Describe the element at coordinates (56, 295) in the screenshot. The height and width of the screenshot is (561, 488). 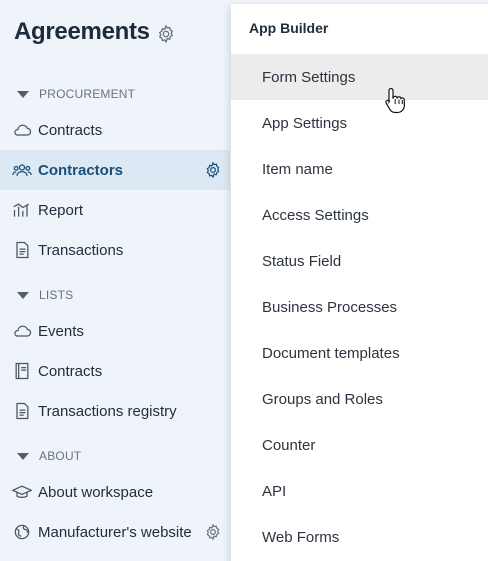
I see `section-label: LISTS` at that location.